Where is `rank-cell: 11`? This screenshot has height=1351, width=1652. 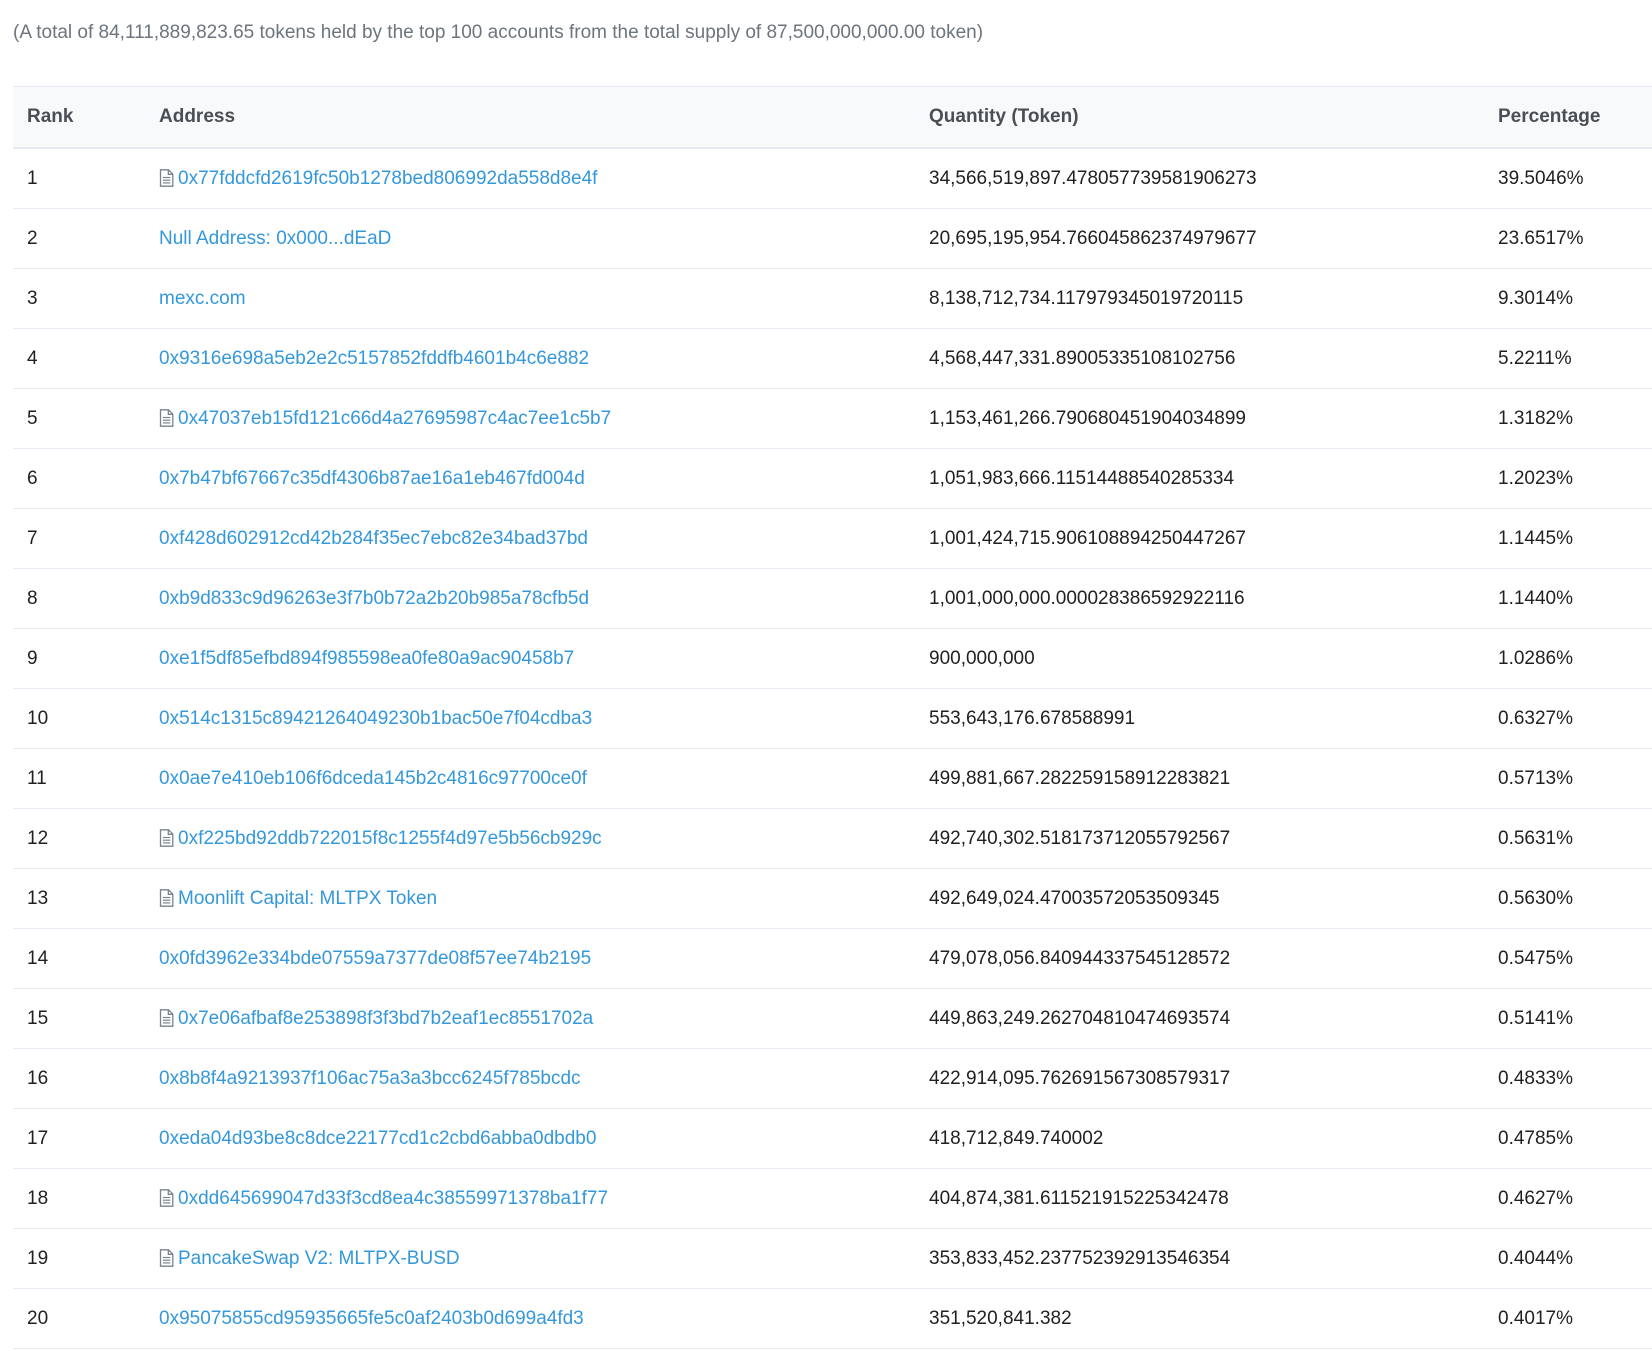
rank-cell: 11 is located at coordinates (86, 778).